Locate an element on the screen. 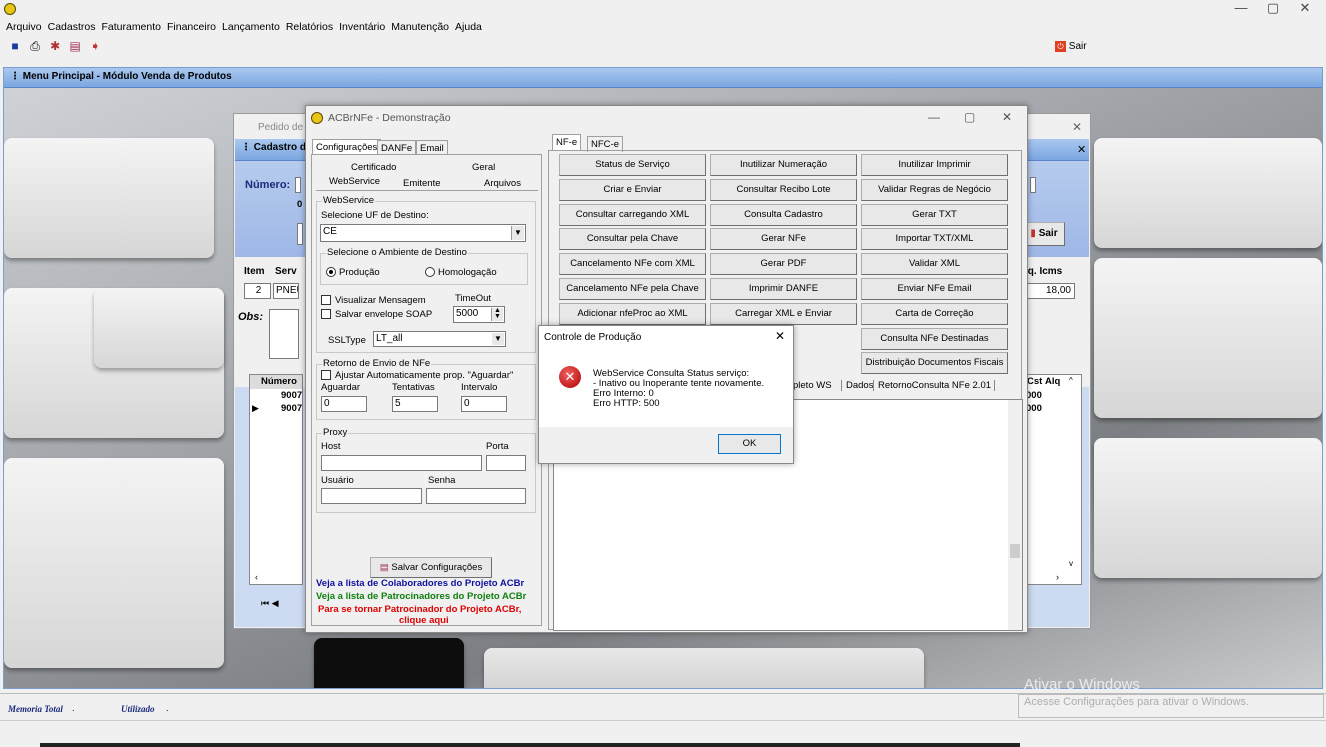 This screenshot has height=747, width=1326. nfe-action-button: Validar Regras de Negócio is located at coordinates (934, 189).